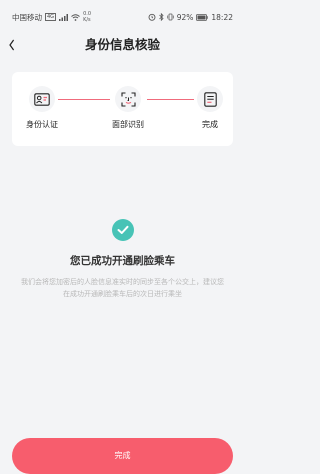  What do you see at coordinates (122, 17) in the screenshot?
I see `status-bar: 中国移动 4G 0.0 K/s 92% 18:22` at bounding box center [122, 17].